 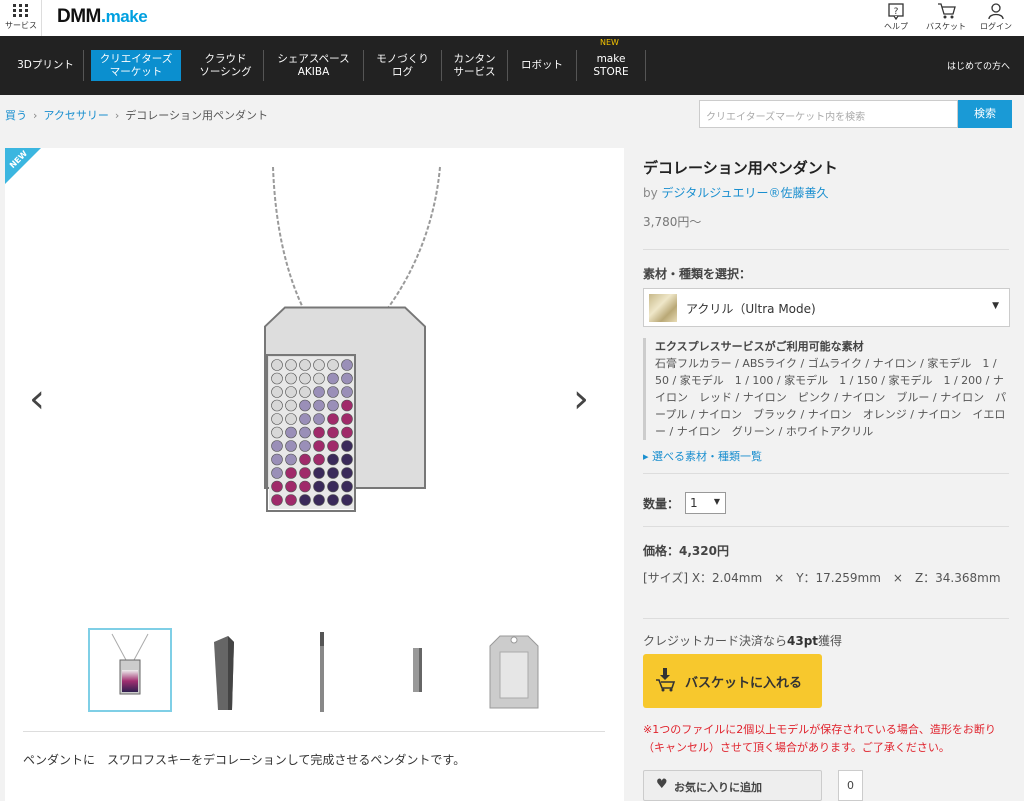 What do you see at coordinates (996, 26) in the screenshot?
I see `login-label: ログイン` at bounding box center [996, 26].